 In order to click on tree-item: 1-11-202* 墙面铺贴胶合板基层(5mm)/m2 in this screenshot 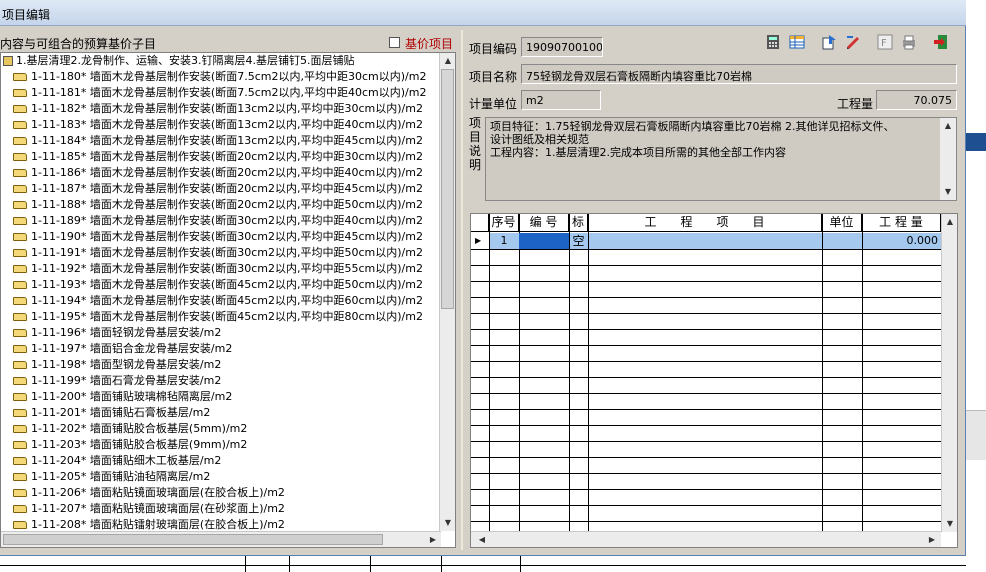, I will do `click(130, 429)`.